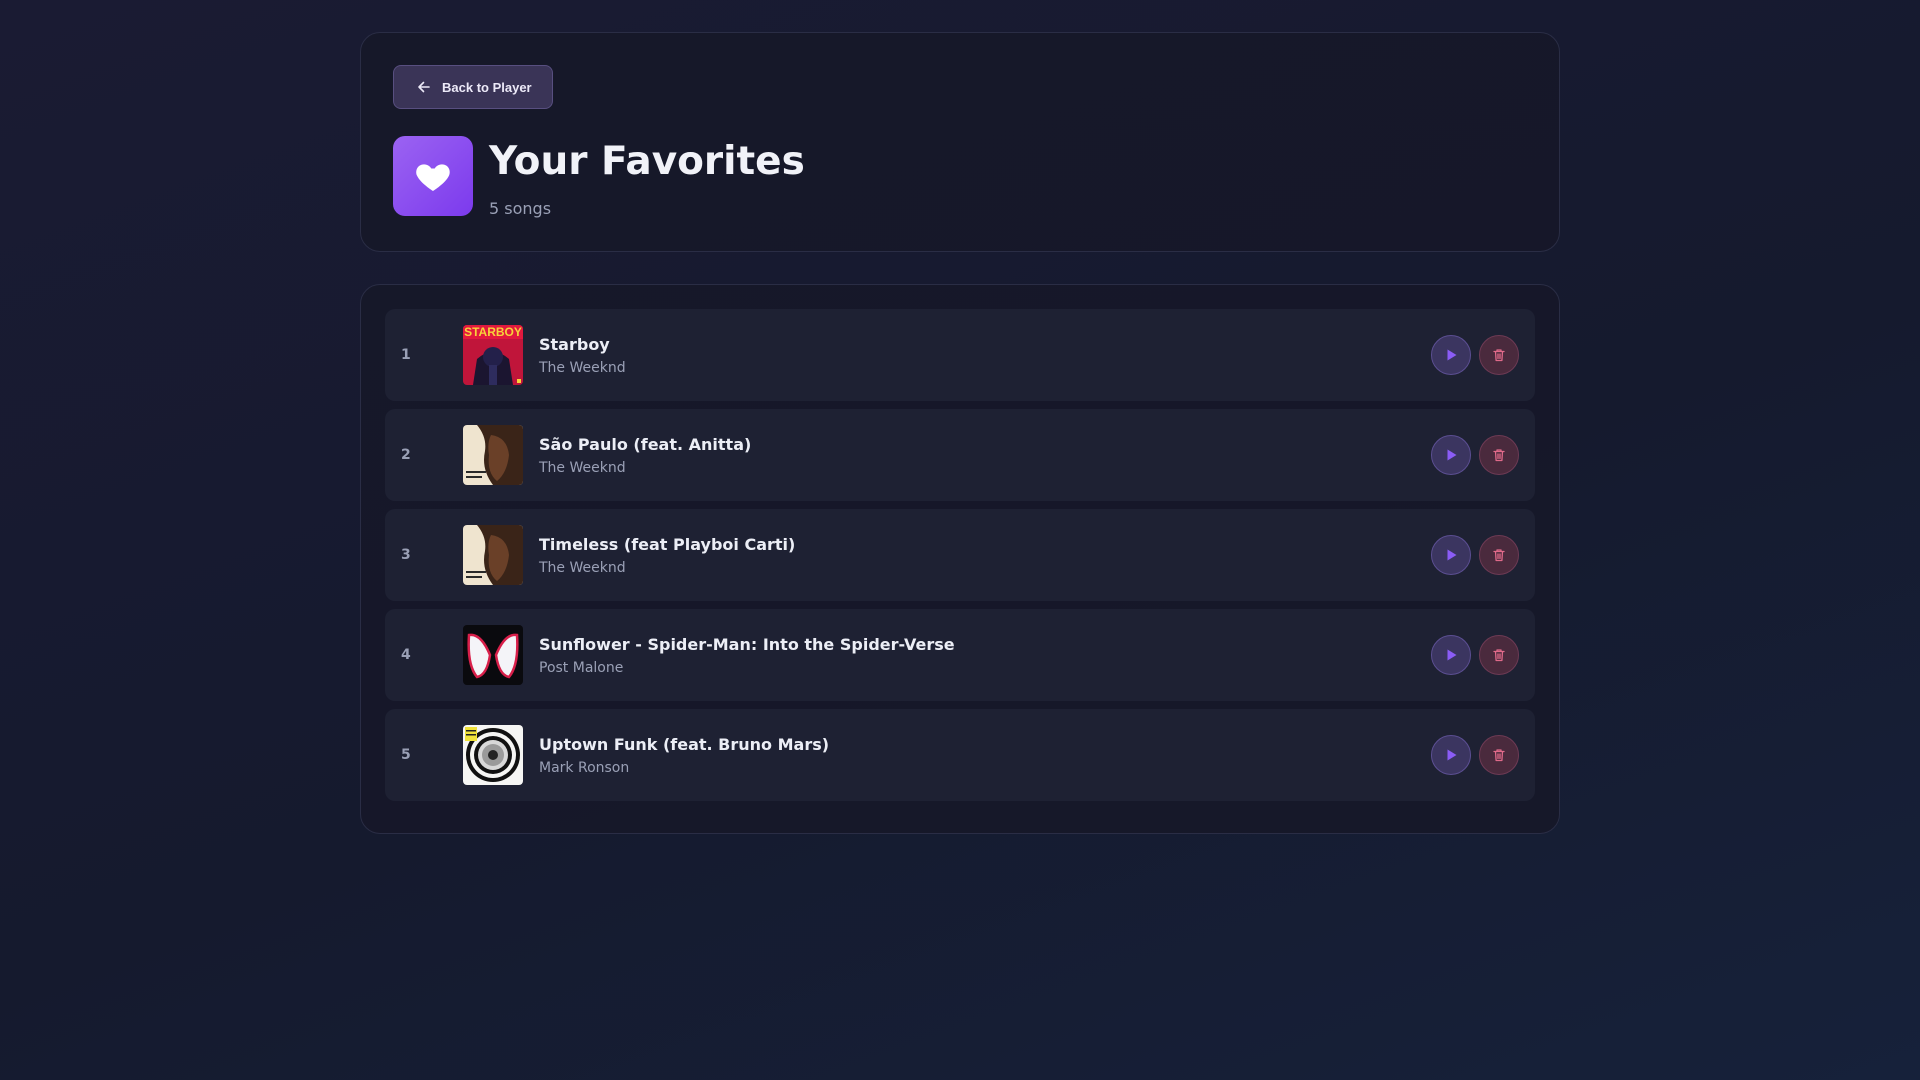 This screenshot has width=1920, height=1080. What do you see at coordinates (581, 667) in the screenshot?
I see `track-artist: Post Malone` at bounding box center [581, 667].